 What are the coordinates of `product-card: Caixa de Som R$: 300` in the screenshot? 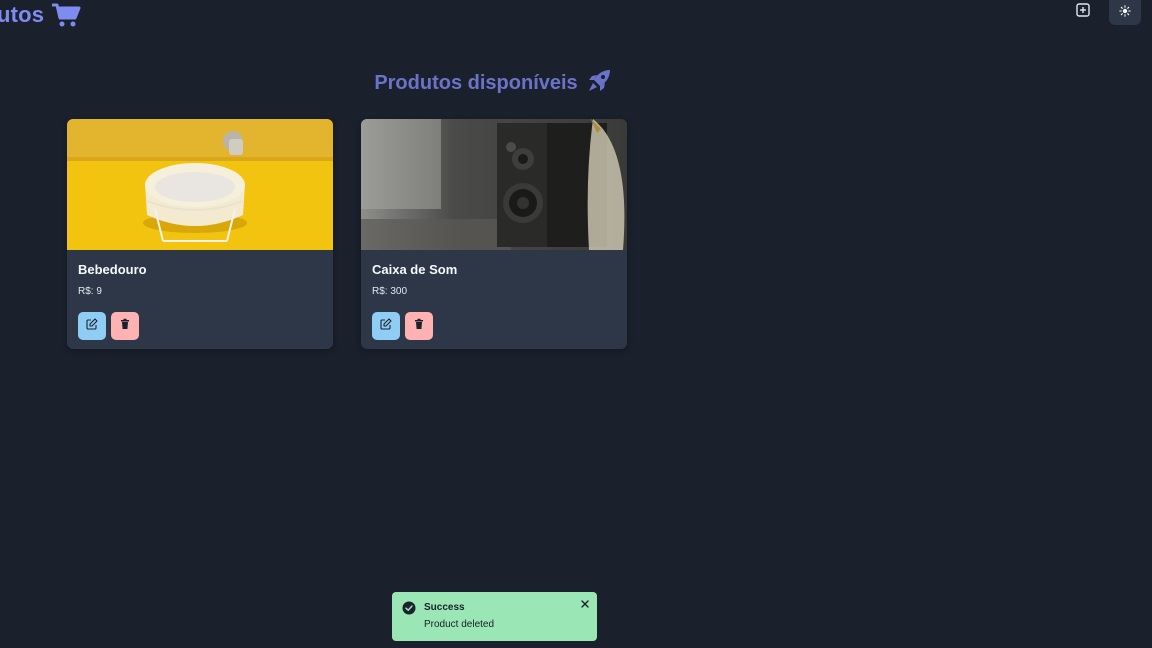 It's located at (494, 234).